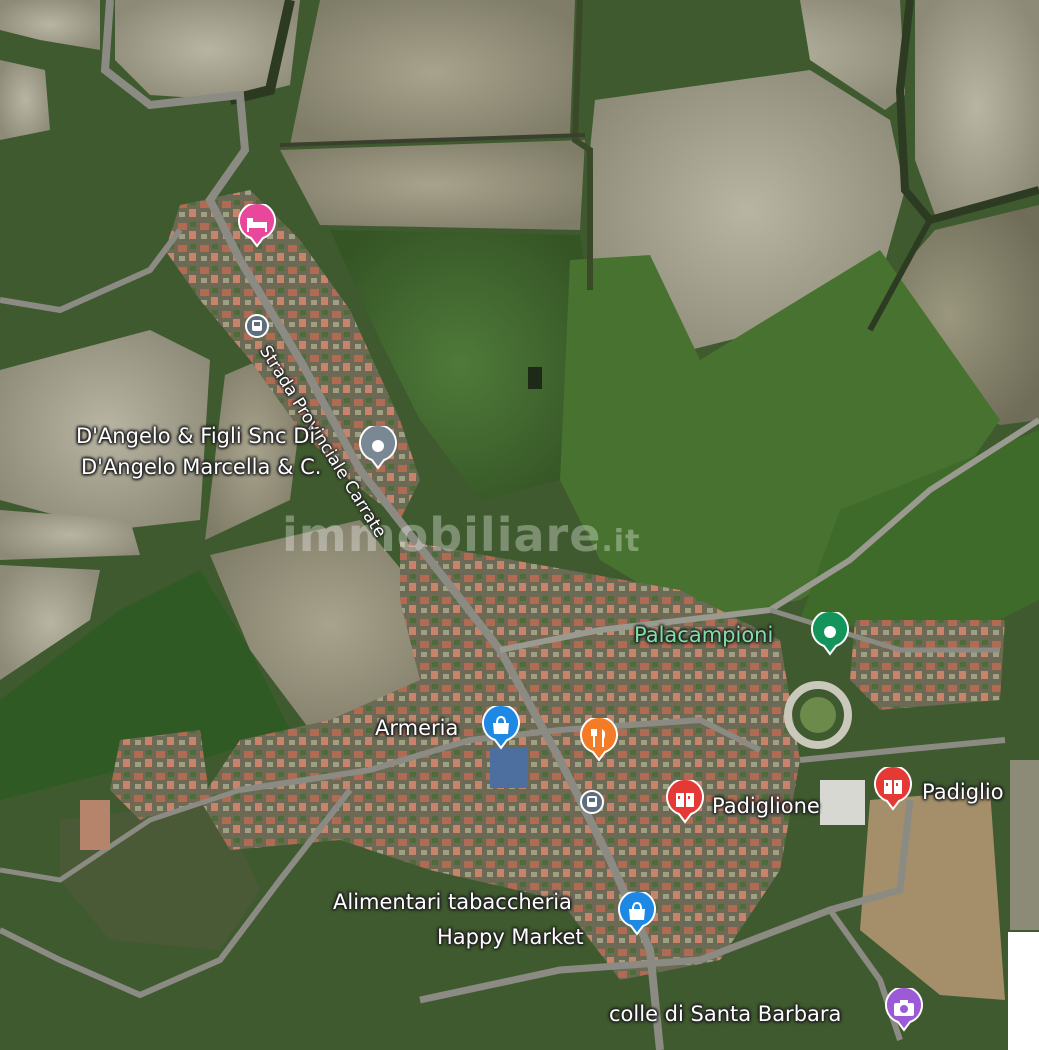 The height and width of the screenshot is (1050, 1039). I want to click on alimentari-label-line1: Alimentari tabaccheria, so click(452, 902).